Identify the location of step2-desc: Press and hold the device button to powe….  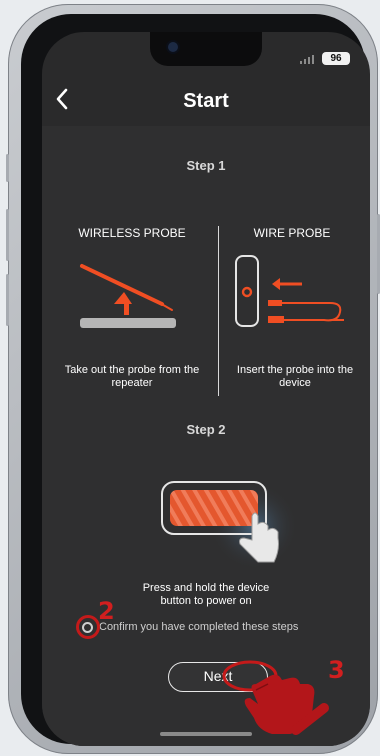
(206, 594).